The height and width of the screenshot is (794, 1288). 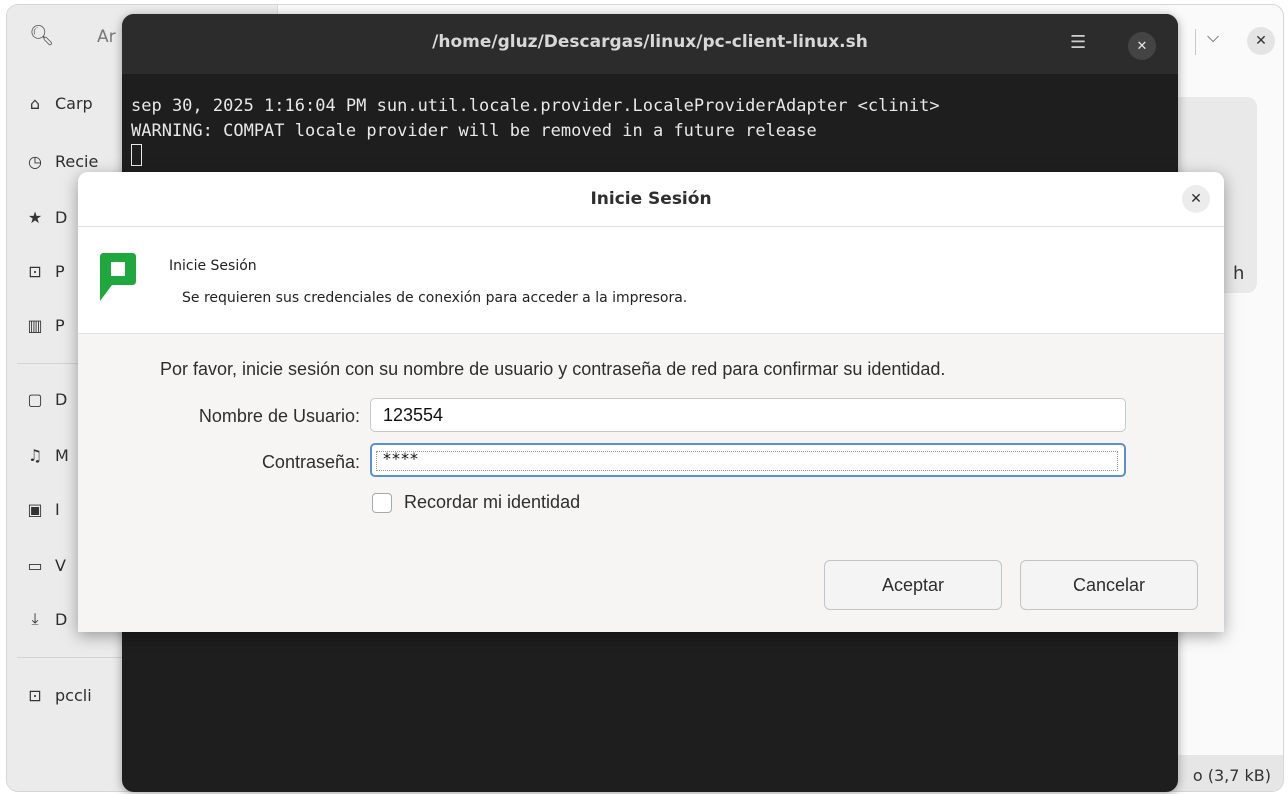 I want to click on search-text: Ar, so click(x=106, y=37).